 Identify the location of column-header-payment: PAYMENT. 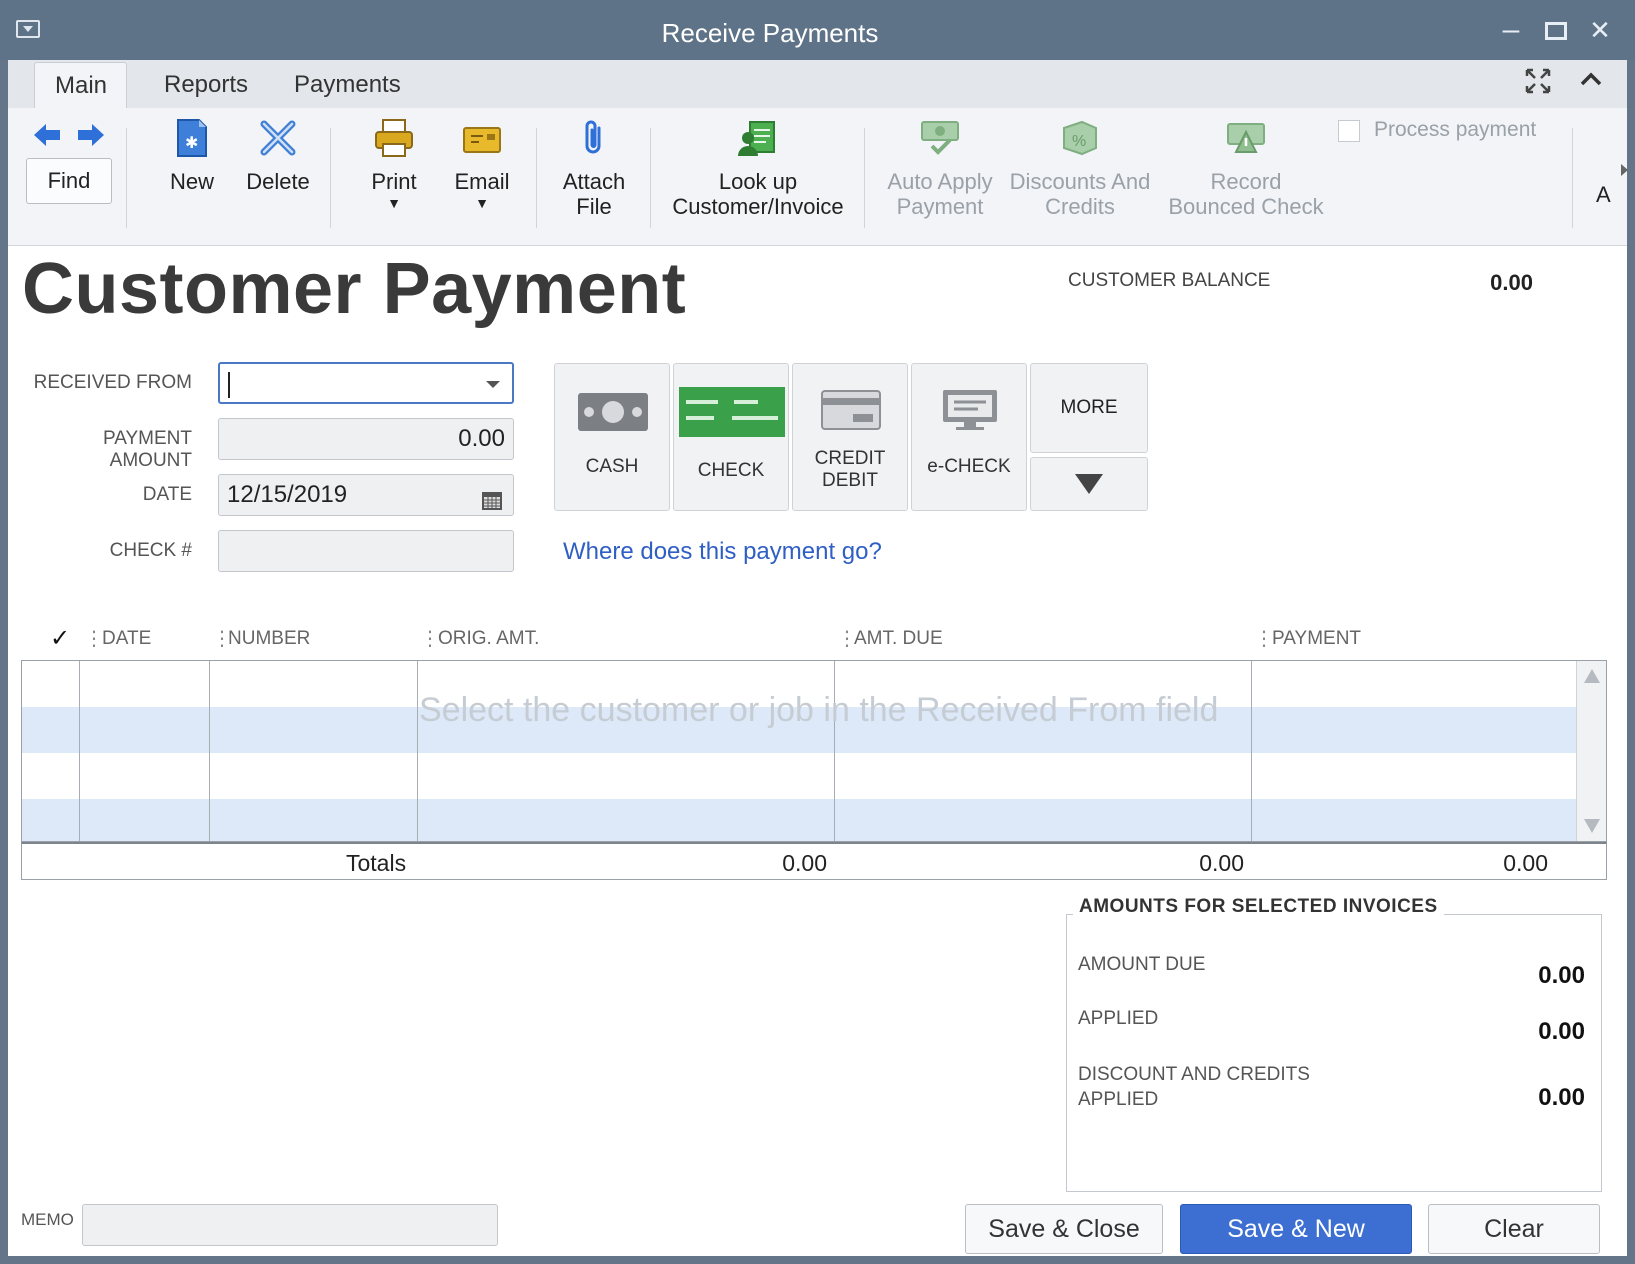
(1316, 641).